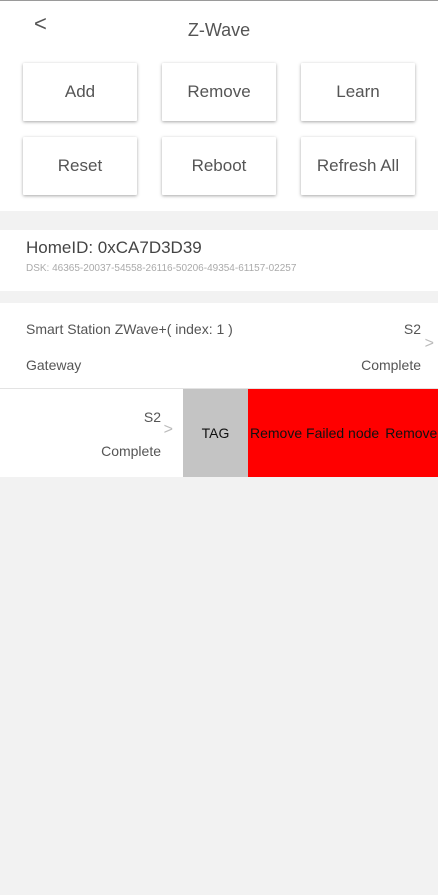 The image size is (438, 895). I want to click on learn-button: Learn, so click(358, 92).